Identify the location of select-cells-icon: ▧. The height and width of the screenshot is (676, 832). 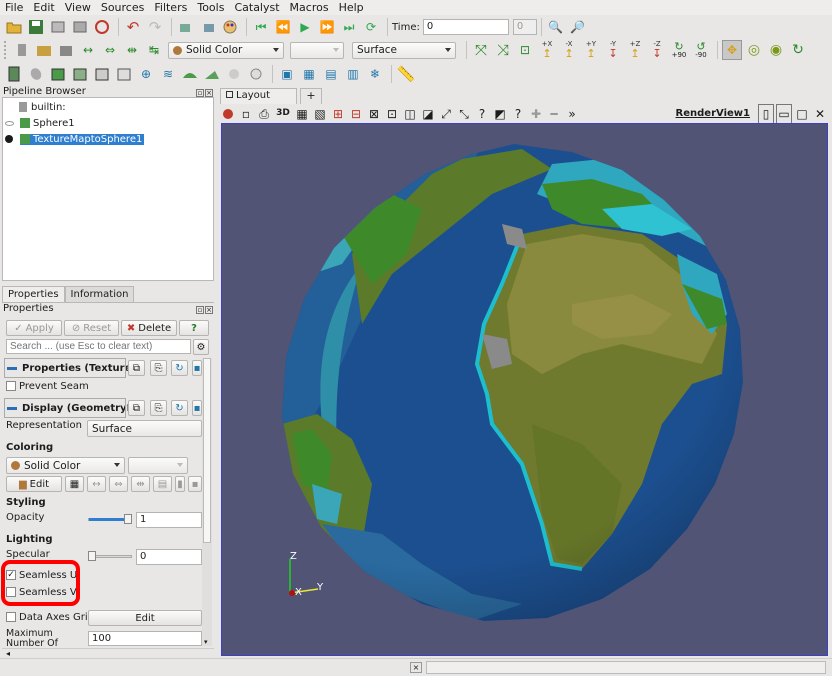
(320, 114).